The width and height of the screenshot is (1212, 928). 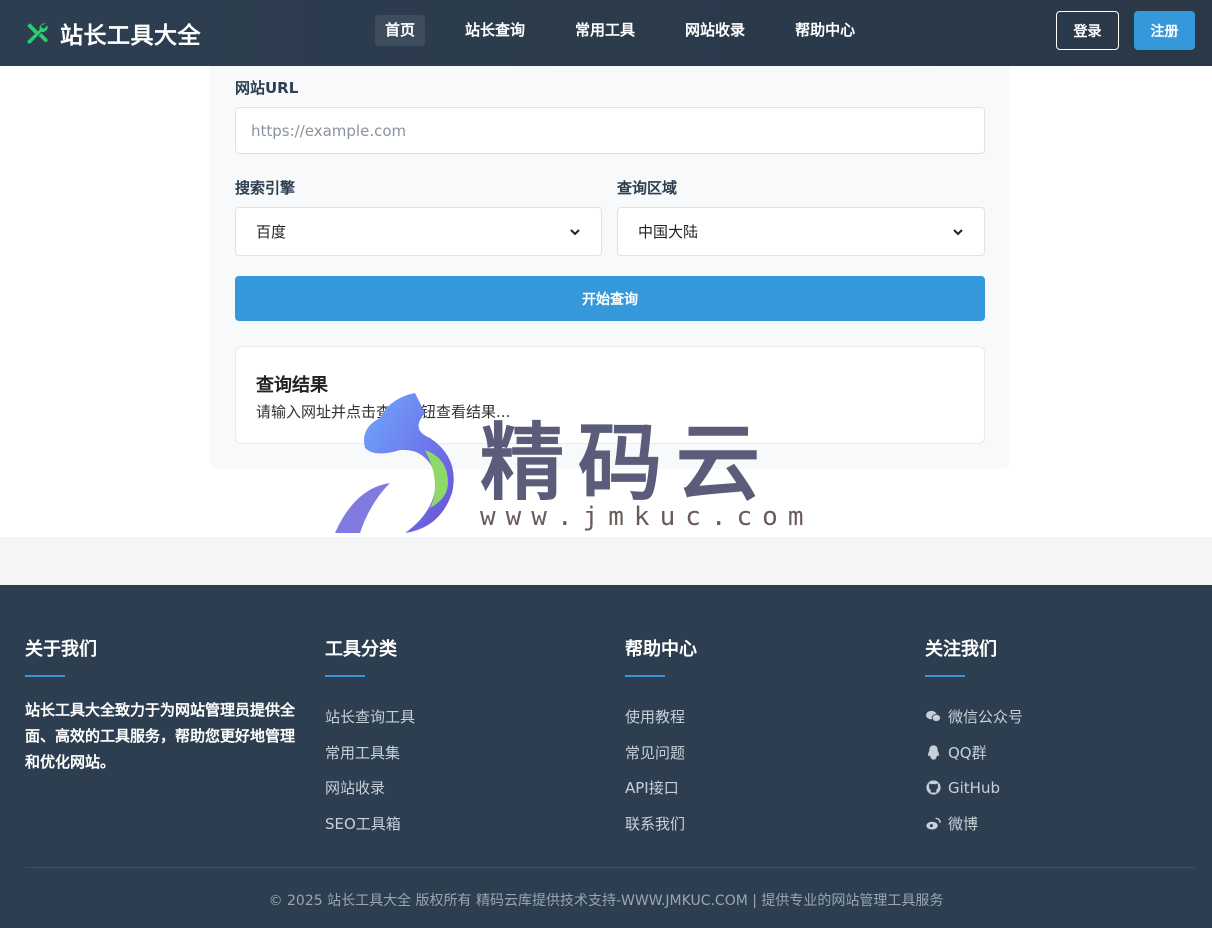 I want to click on footer-link: SEO工具箱, so click(x=460, y=824).